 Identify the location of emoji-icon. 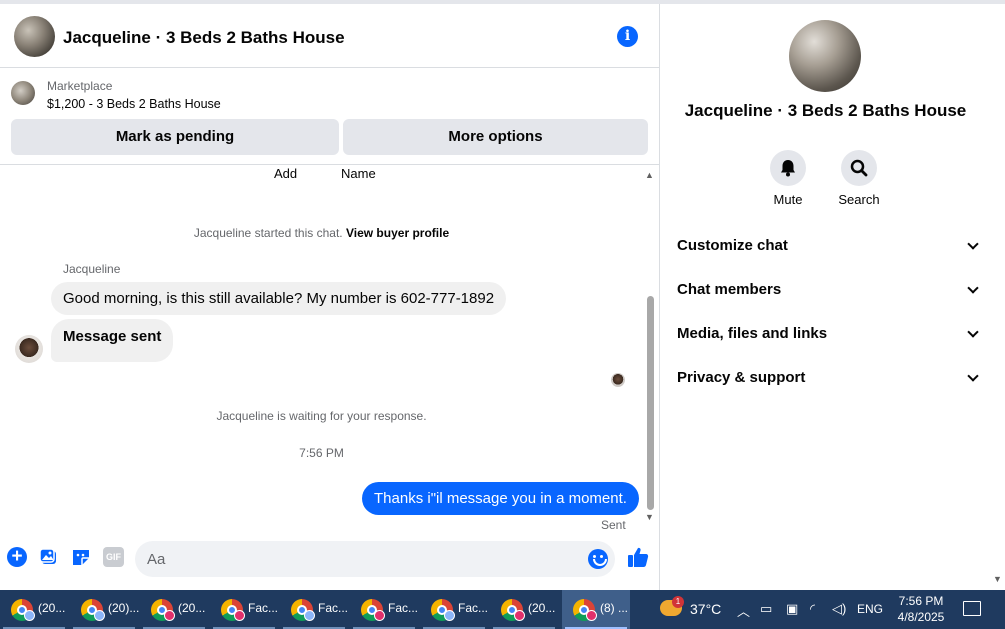
(598, 559).